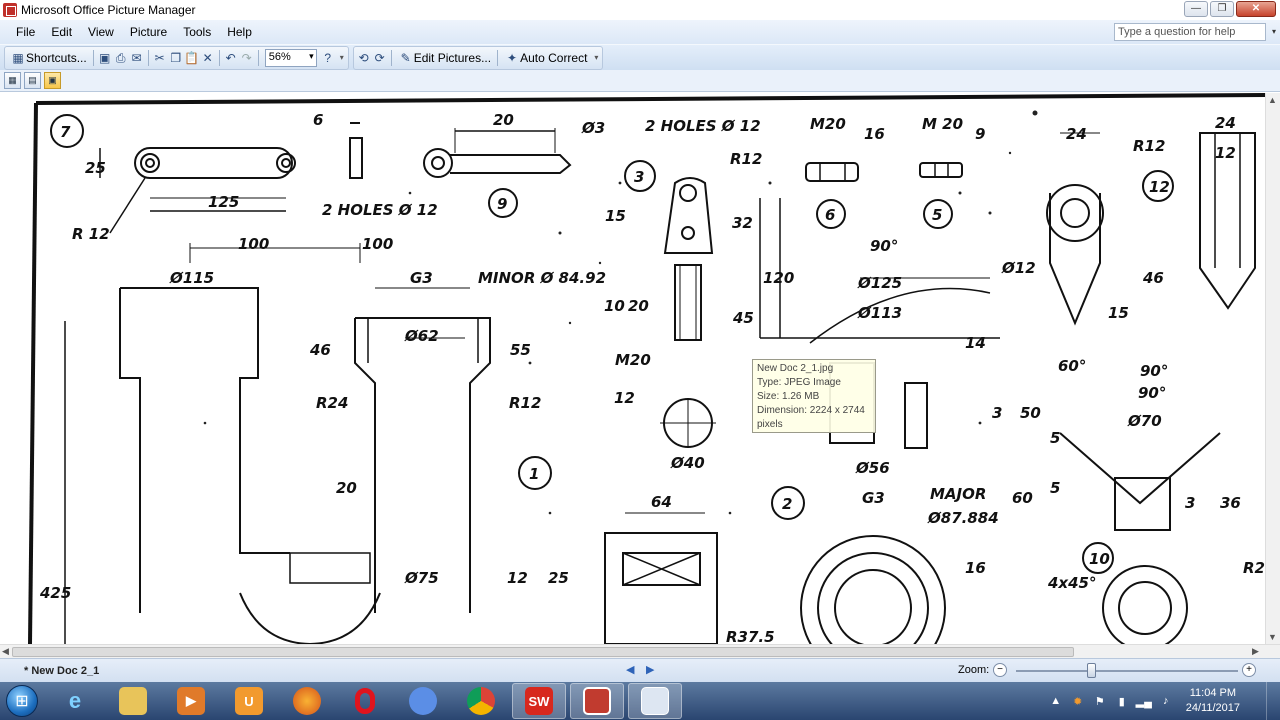 This screenshot has height=720, width=1280. Describe the element at coordinates (1127, 671) in the screenshot. I see `zoom-slider-track` at that location.